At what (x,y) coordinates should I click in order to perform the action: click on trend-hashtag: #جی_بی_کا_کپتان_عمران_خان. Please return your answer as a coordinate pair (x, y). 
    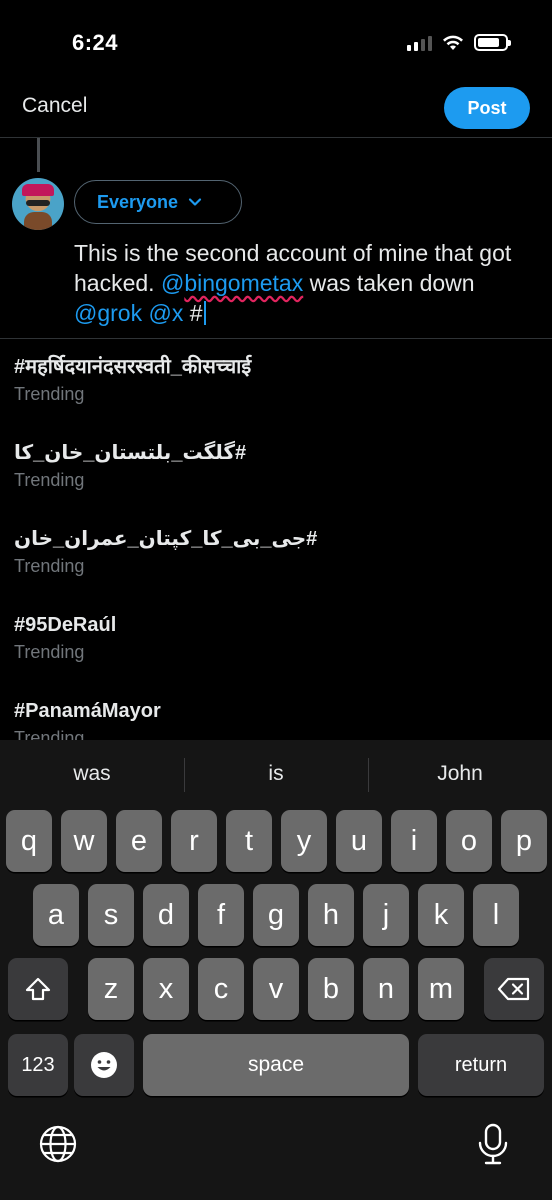
    Looking at the image, I should click on (166, 539).